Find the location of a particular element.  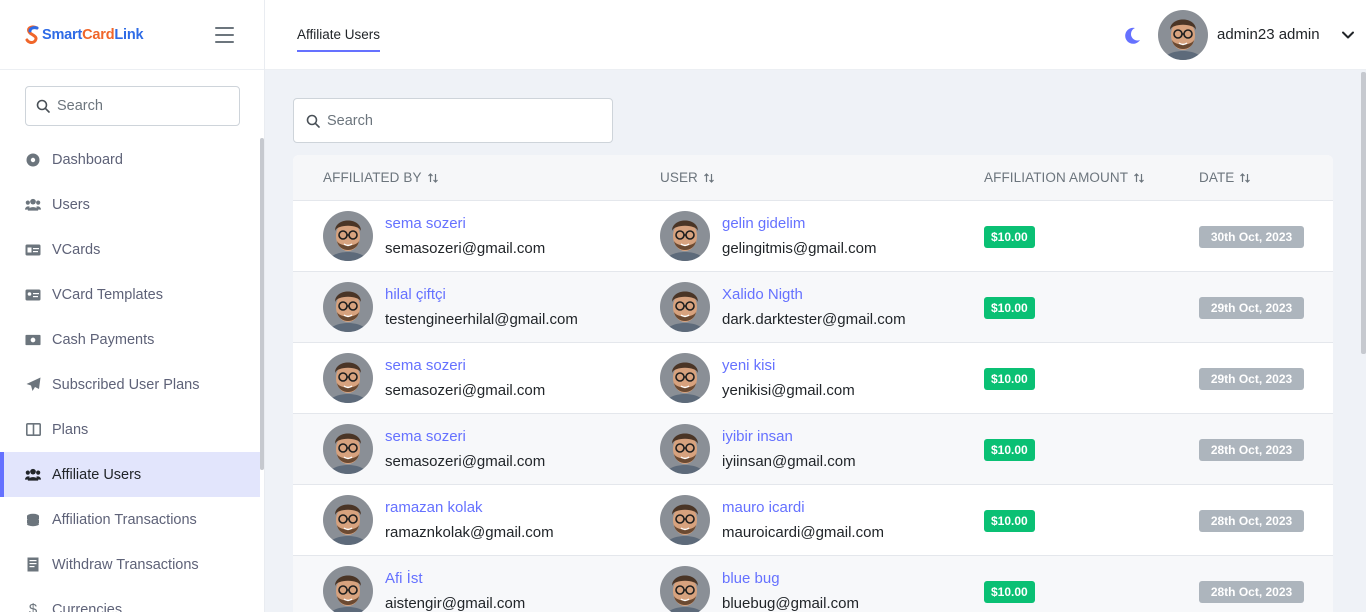

search-icon is located at coordinates (43, 106).